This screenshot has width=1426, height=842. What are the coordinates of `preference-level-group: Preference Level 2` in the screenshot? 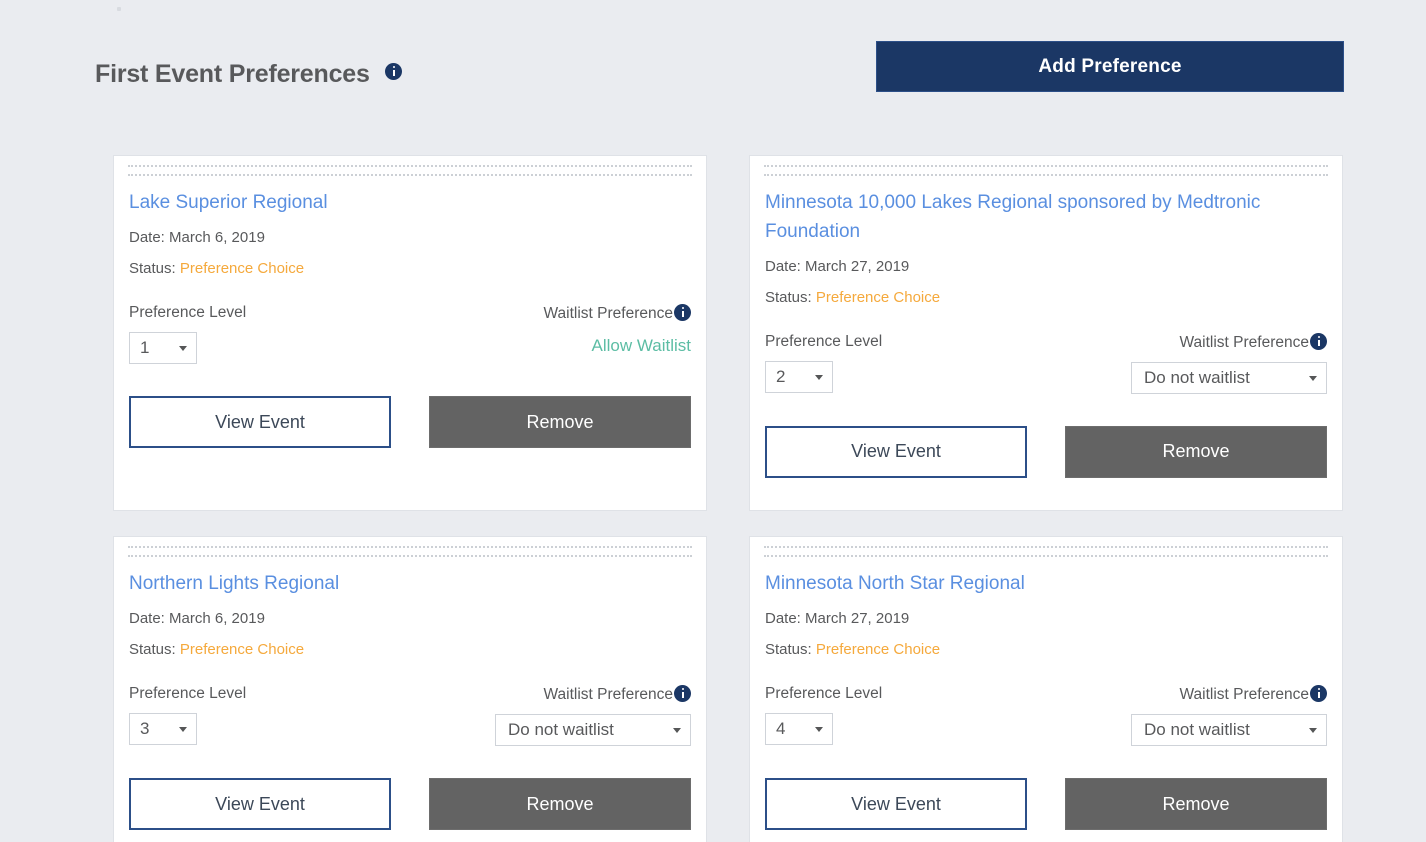 It's located at (905, 363).